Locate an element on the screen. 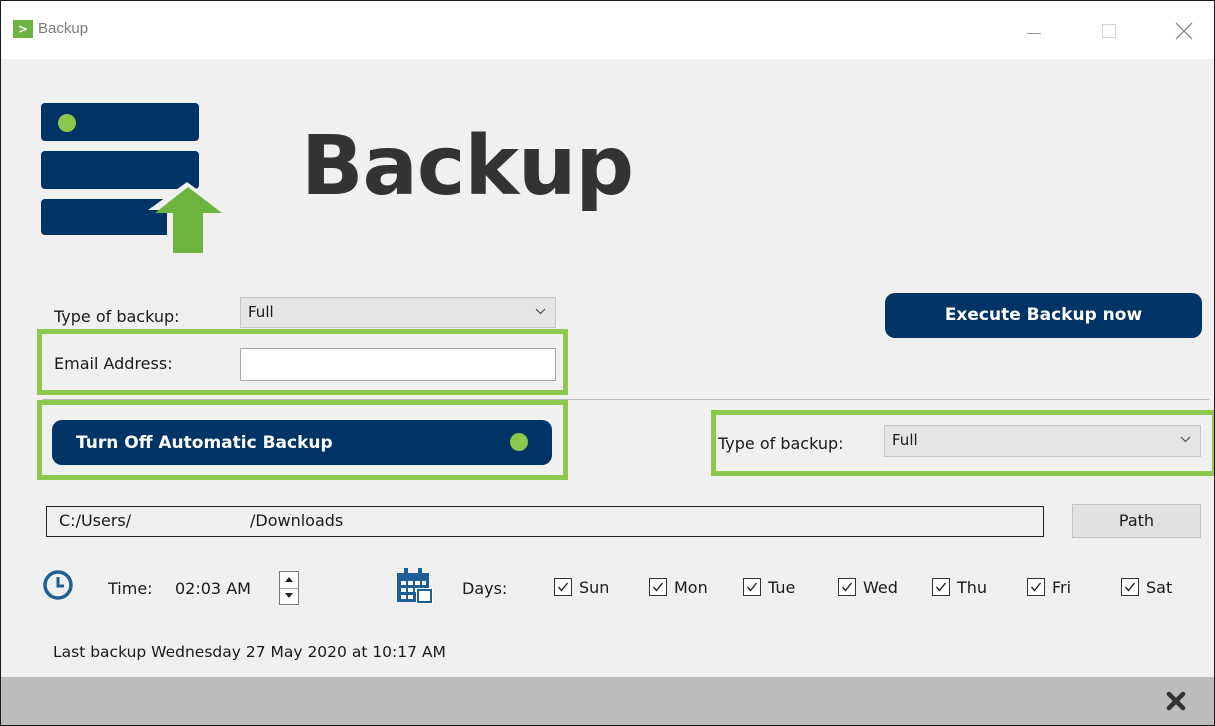 The width and height of the screenshot is (1215, 726). day-label: Tue is located at coordinates (782, 587).